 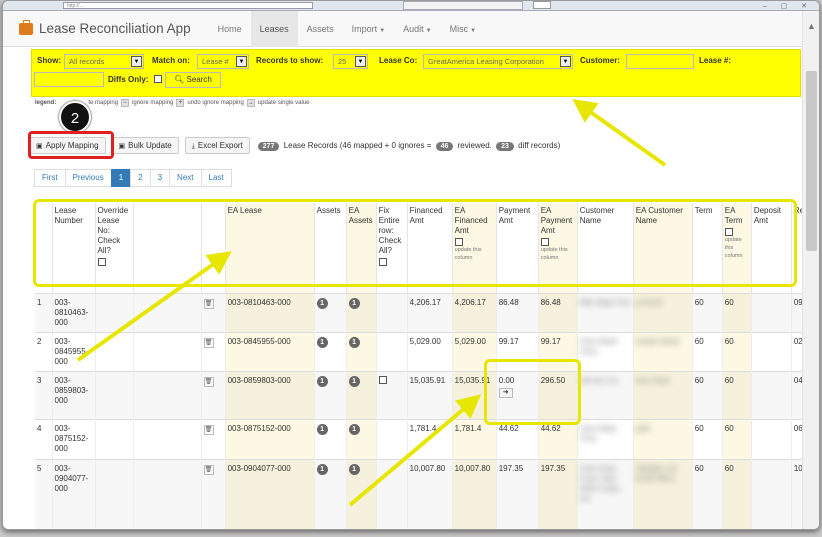 I want to click on page-last: Last, so click(x=216, y=178).